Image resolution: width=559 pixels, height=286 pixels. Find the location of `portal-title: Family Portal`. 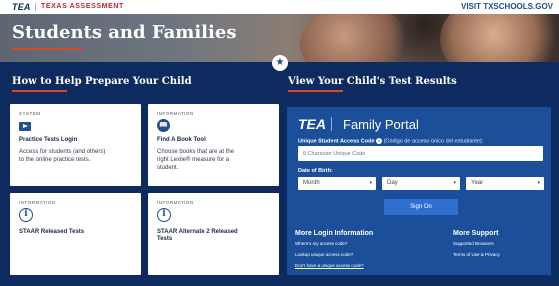

portal-title: Family Portal is located at coordinates (381, 124).